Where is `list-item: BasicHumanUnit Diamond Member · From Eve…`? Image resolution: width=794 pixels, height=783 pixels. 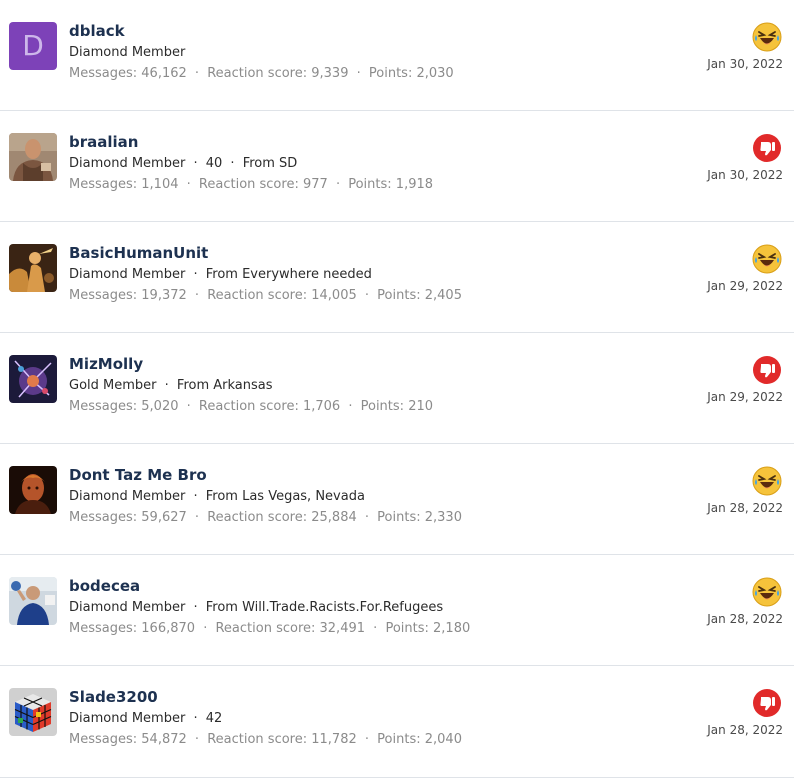 list-item: BasicHumanUnit Diamond Member · From Eve… is located at coordinates (397, 277).